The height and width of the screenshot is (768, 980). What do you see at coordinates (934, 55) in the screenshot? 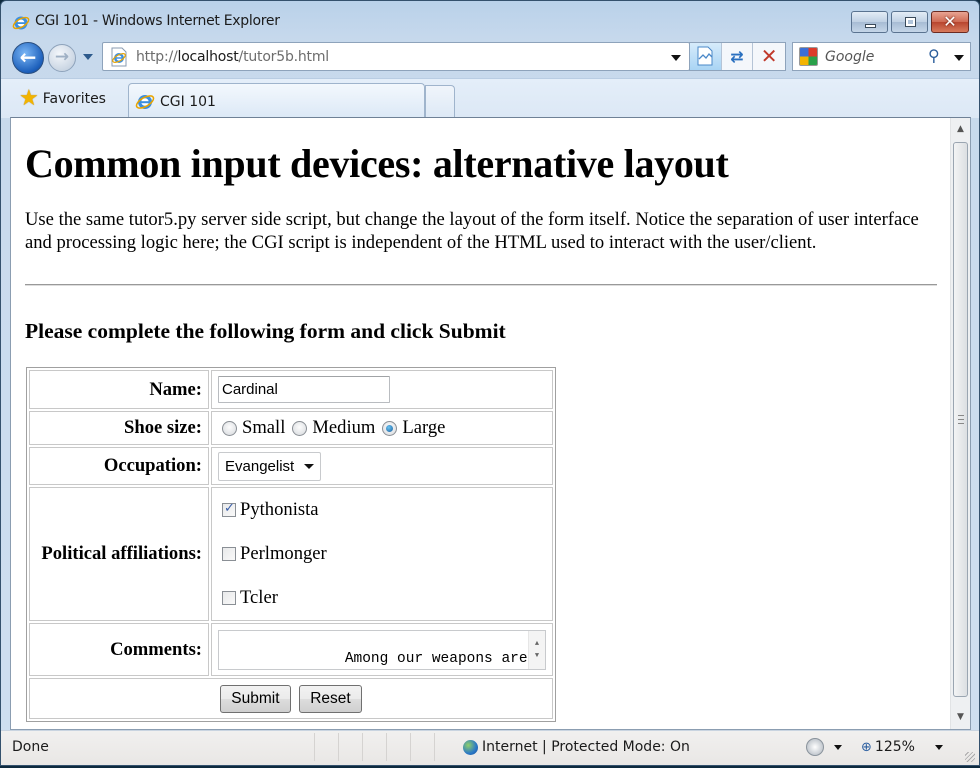
I see `search-icon: ⚲` at bounding box center [934, 55].